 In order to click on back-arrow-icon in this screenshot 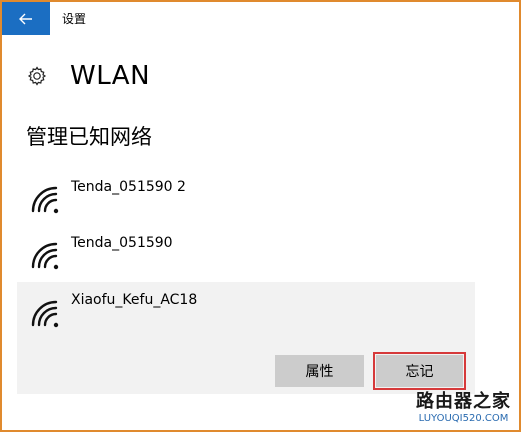, I will do `click(25, 18)`.